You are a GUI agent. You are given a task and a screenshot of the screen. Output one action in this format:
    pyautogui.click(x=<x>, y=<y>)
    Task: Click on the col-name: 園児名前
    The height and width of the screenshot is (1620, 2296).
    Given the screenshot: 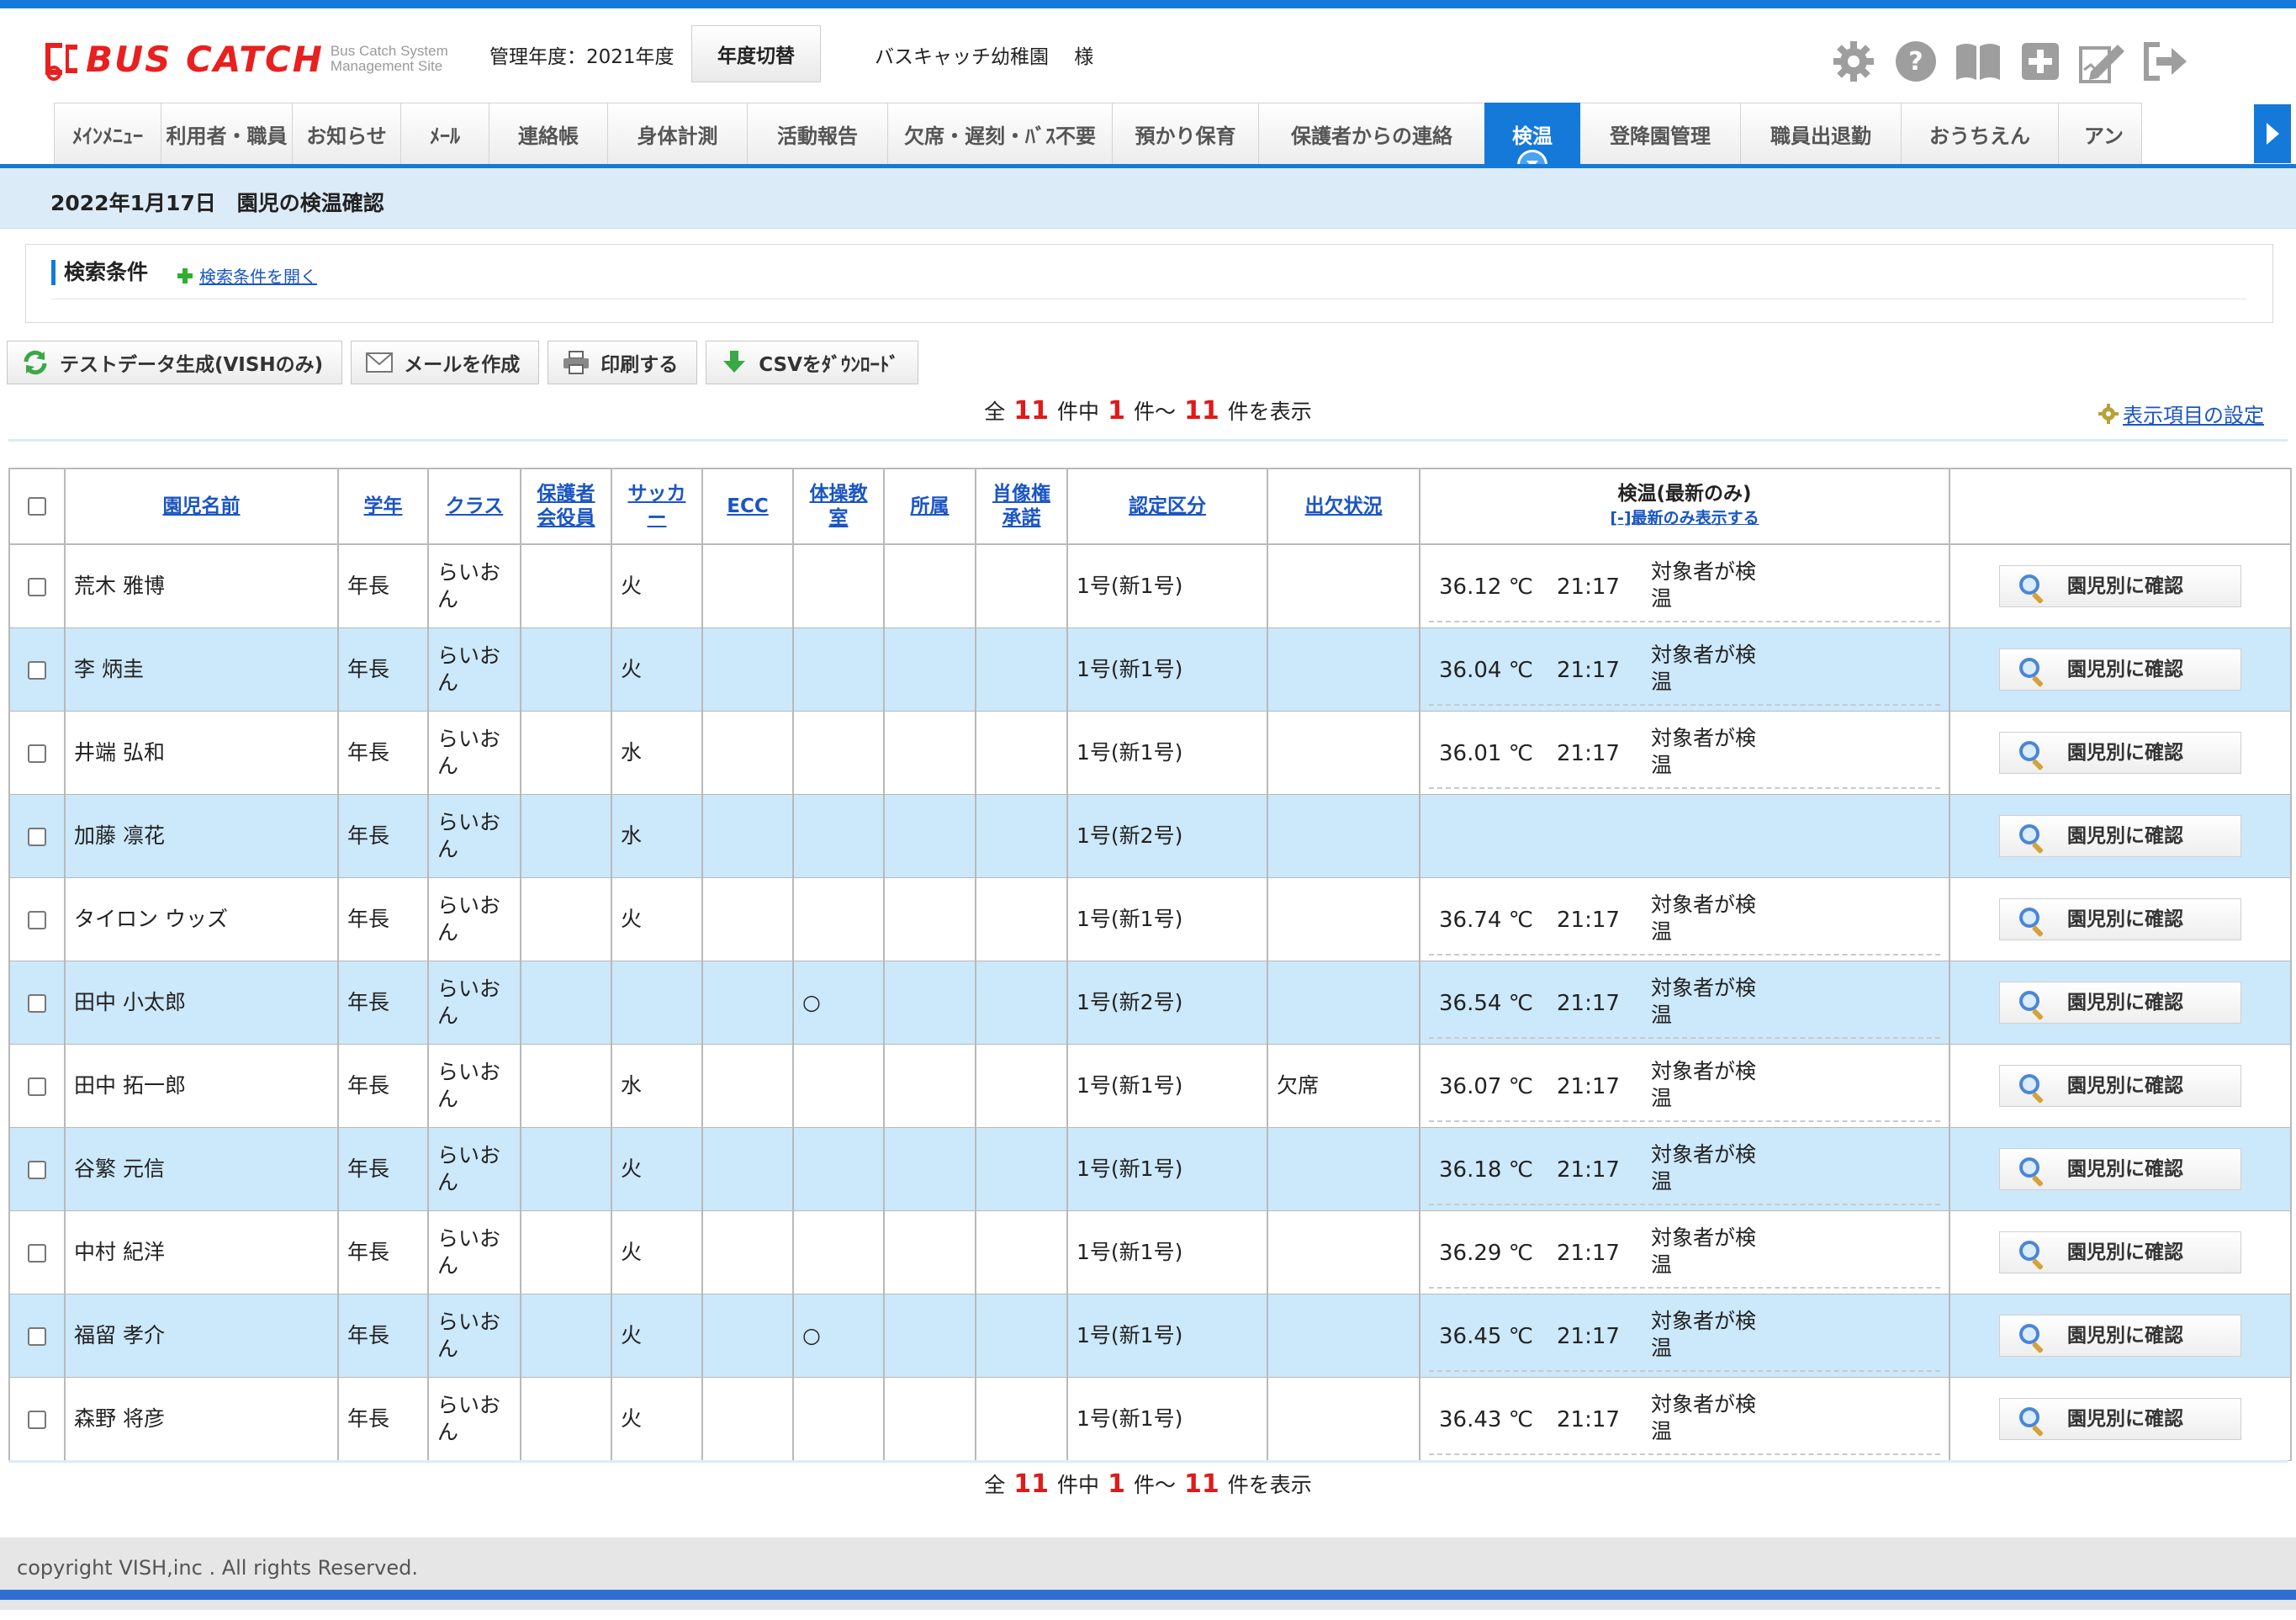 What is the action you would take?
    pyautogui.click(x=201, y=506)
    